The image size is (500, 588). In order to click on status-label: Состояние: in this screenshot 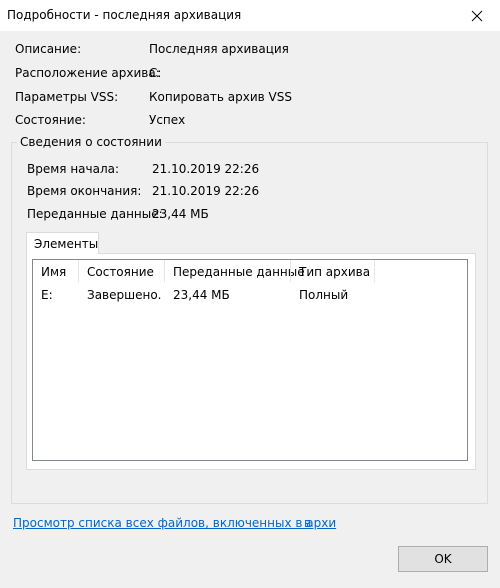, I will do `click(50, 120)`.